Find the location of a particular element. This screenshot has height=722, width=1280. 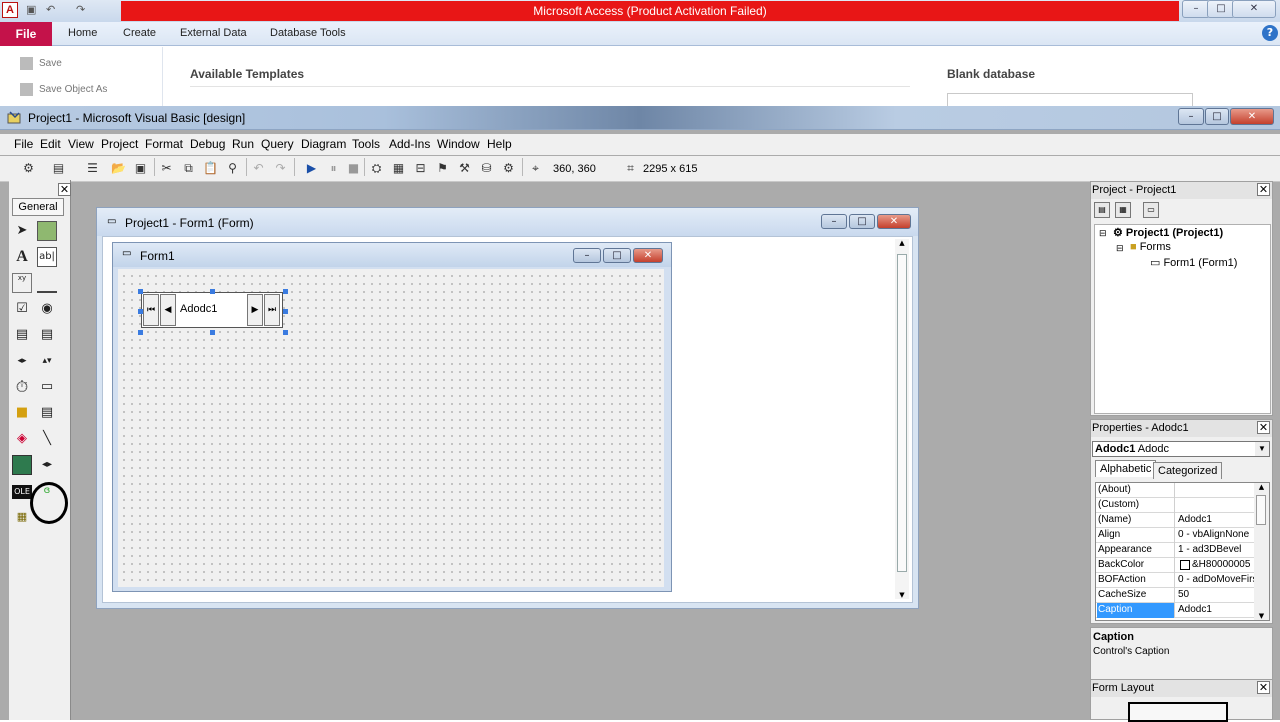

menu-project: Project is located at coordinates (119, 144).